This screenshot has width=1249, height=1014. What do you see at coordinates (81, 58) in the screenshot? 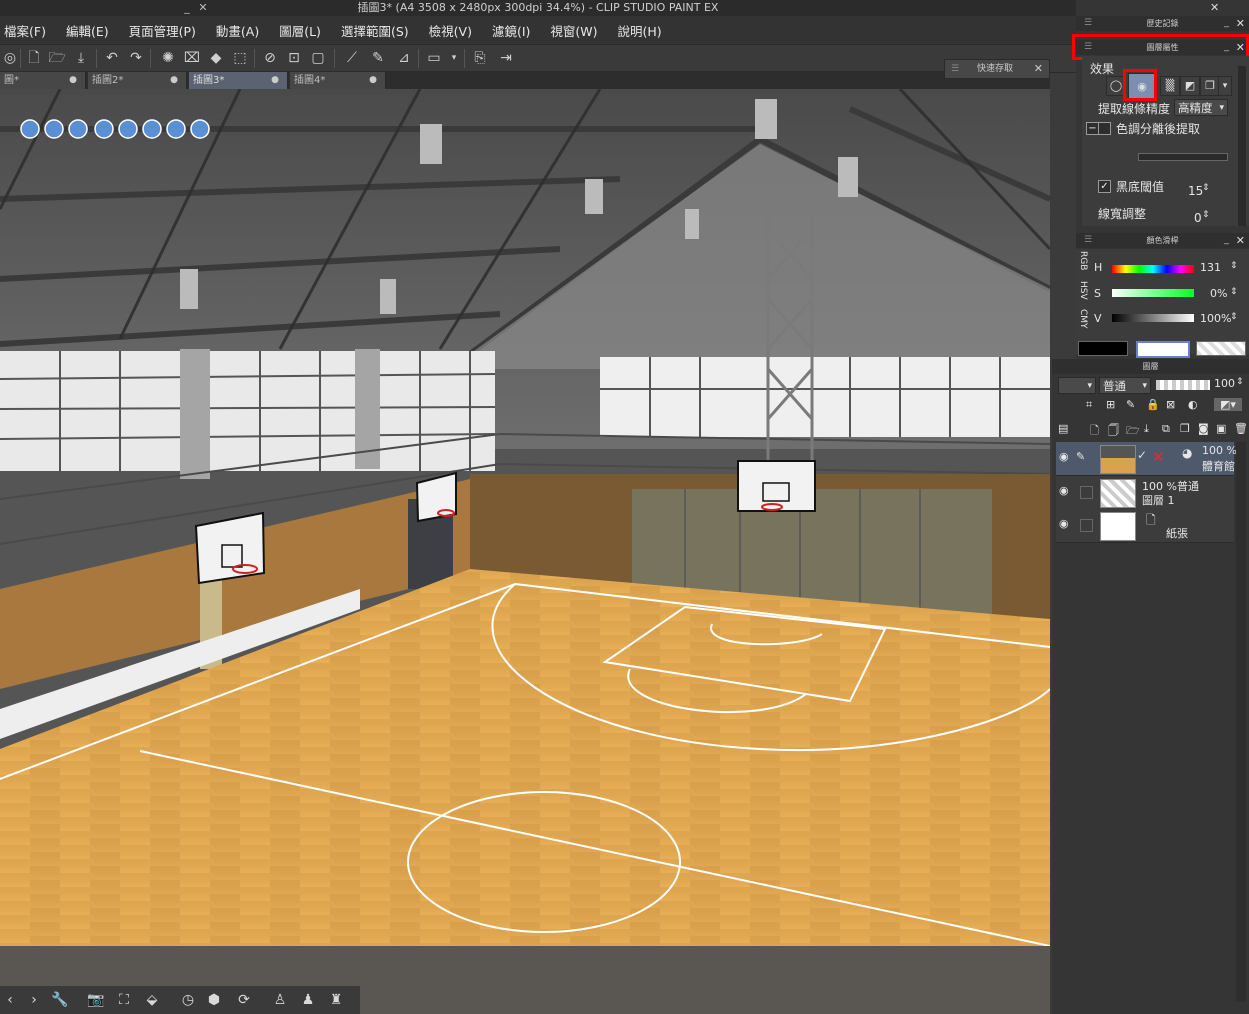
I see `save-icon: ⤓` at bounding box center [81, 58].